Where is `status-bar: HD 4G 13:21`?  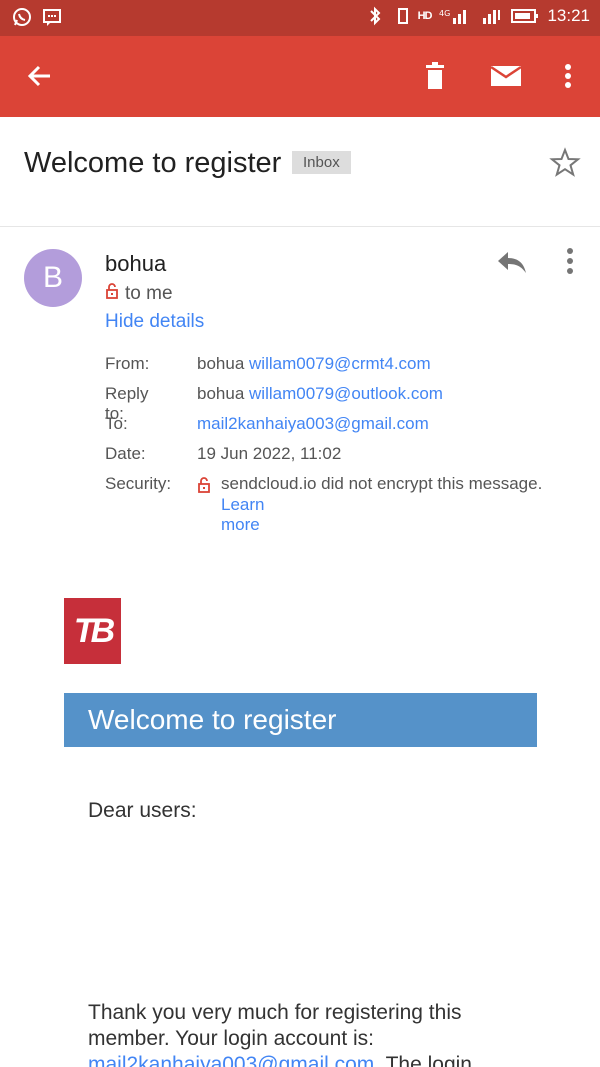 status-bar: HD 4G 13:21 is located at coordinates (300, 18).